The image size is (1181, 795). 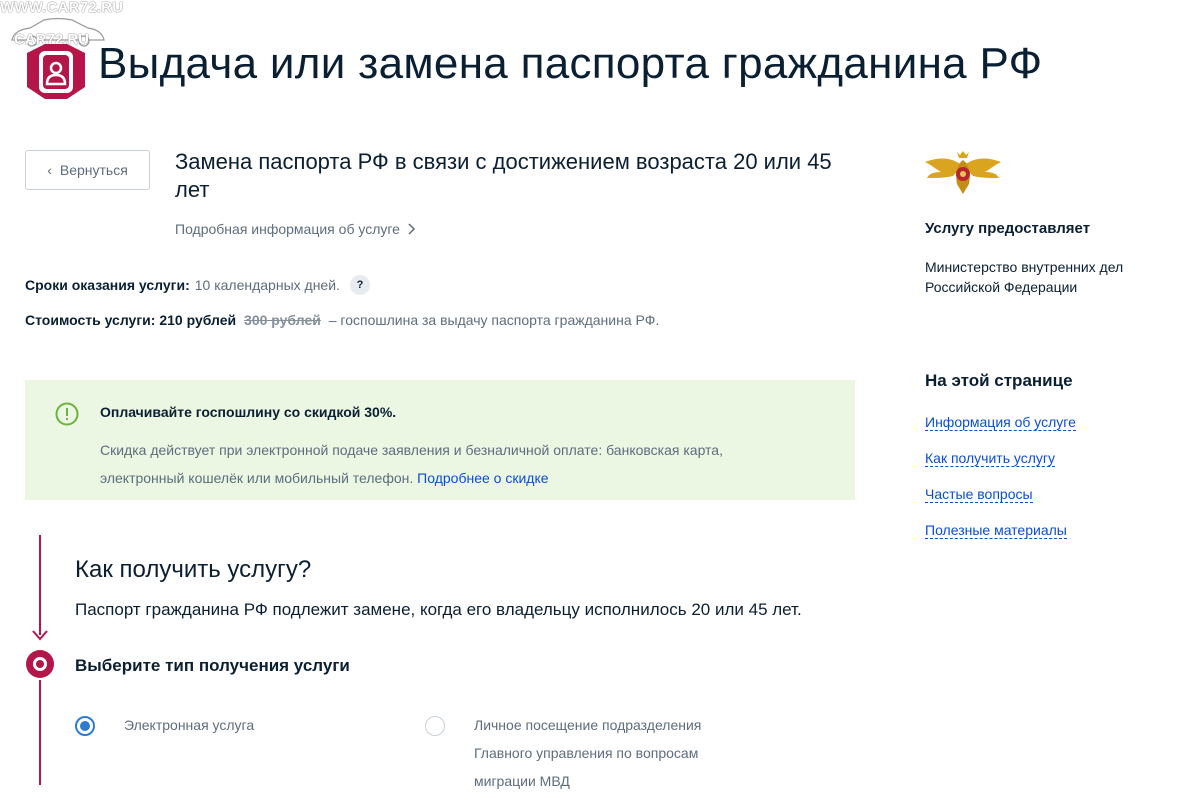 What do you see at coordinates (412, 229) in the screenshot?
I see `chevron-right-icon` at bounding box center [412, 229].